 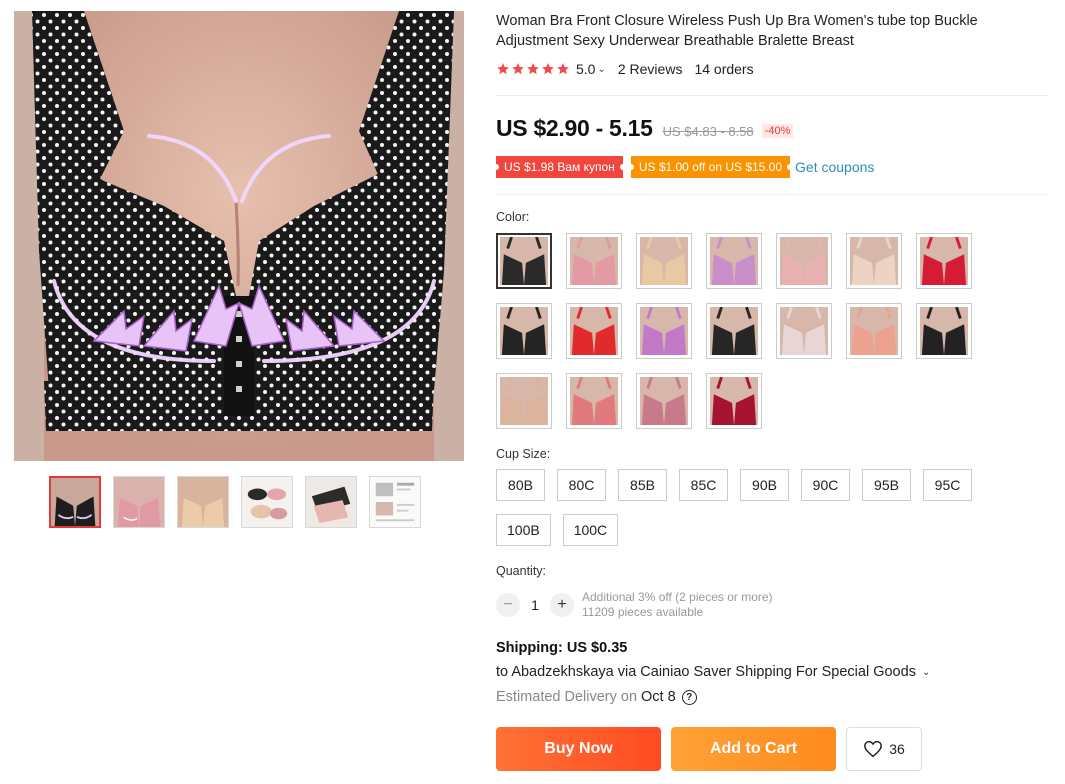 I want to click on cup-size-options: 80B 80C 85B 85C 90B 90C 95B 95C 100B 100C, so click(x=741, y=507).